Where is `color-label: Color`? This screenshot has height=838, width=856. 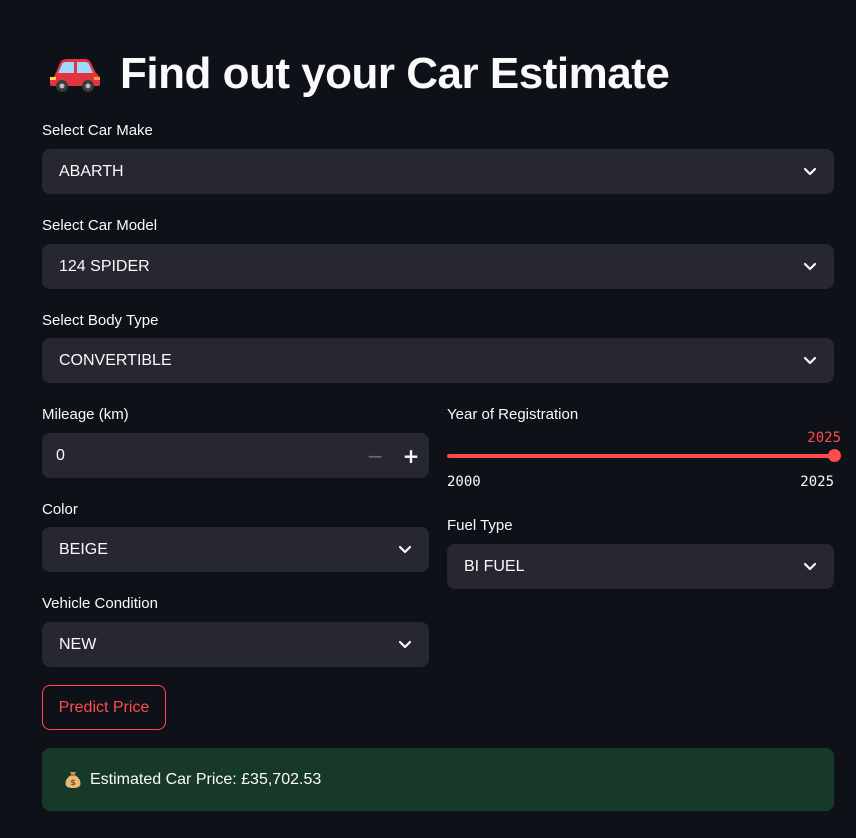
color-label: Color is located at coordinates (60, 509).